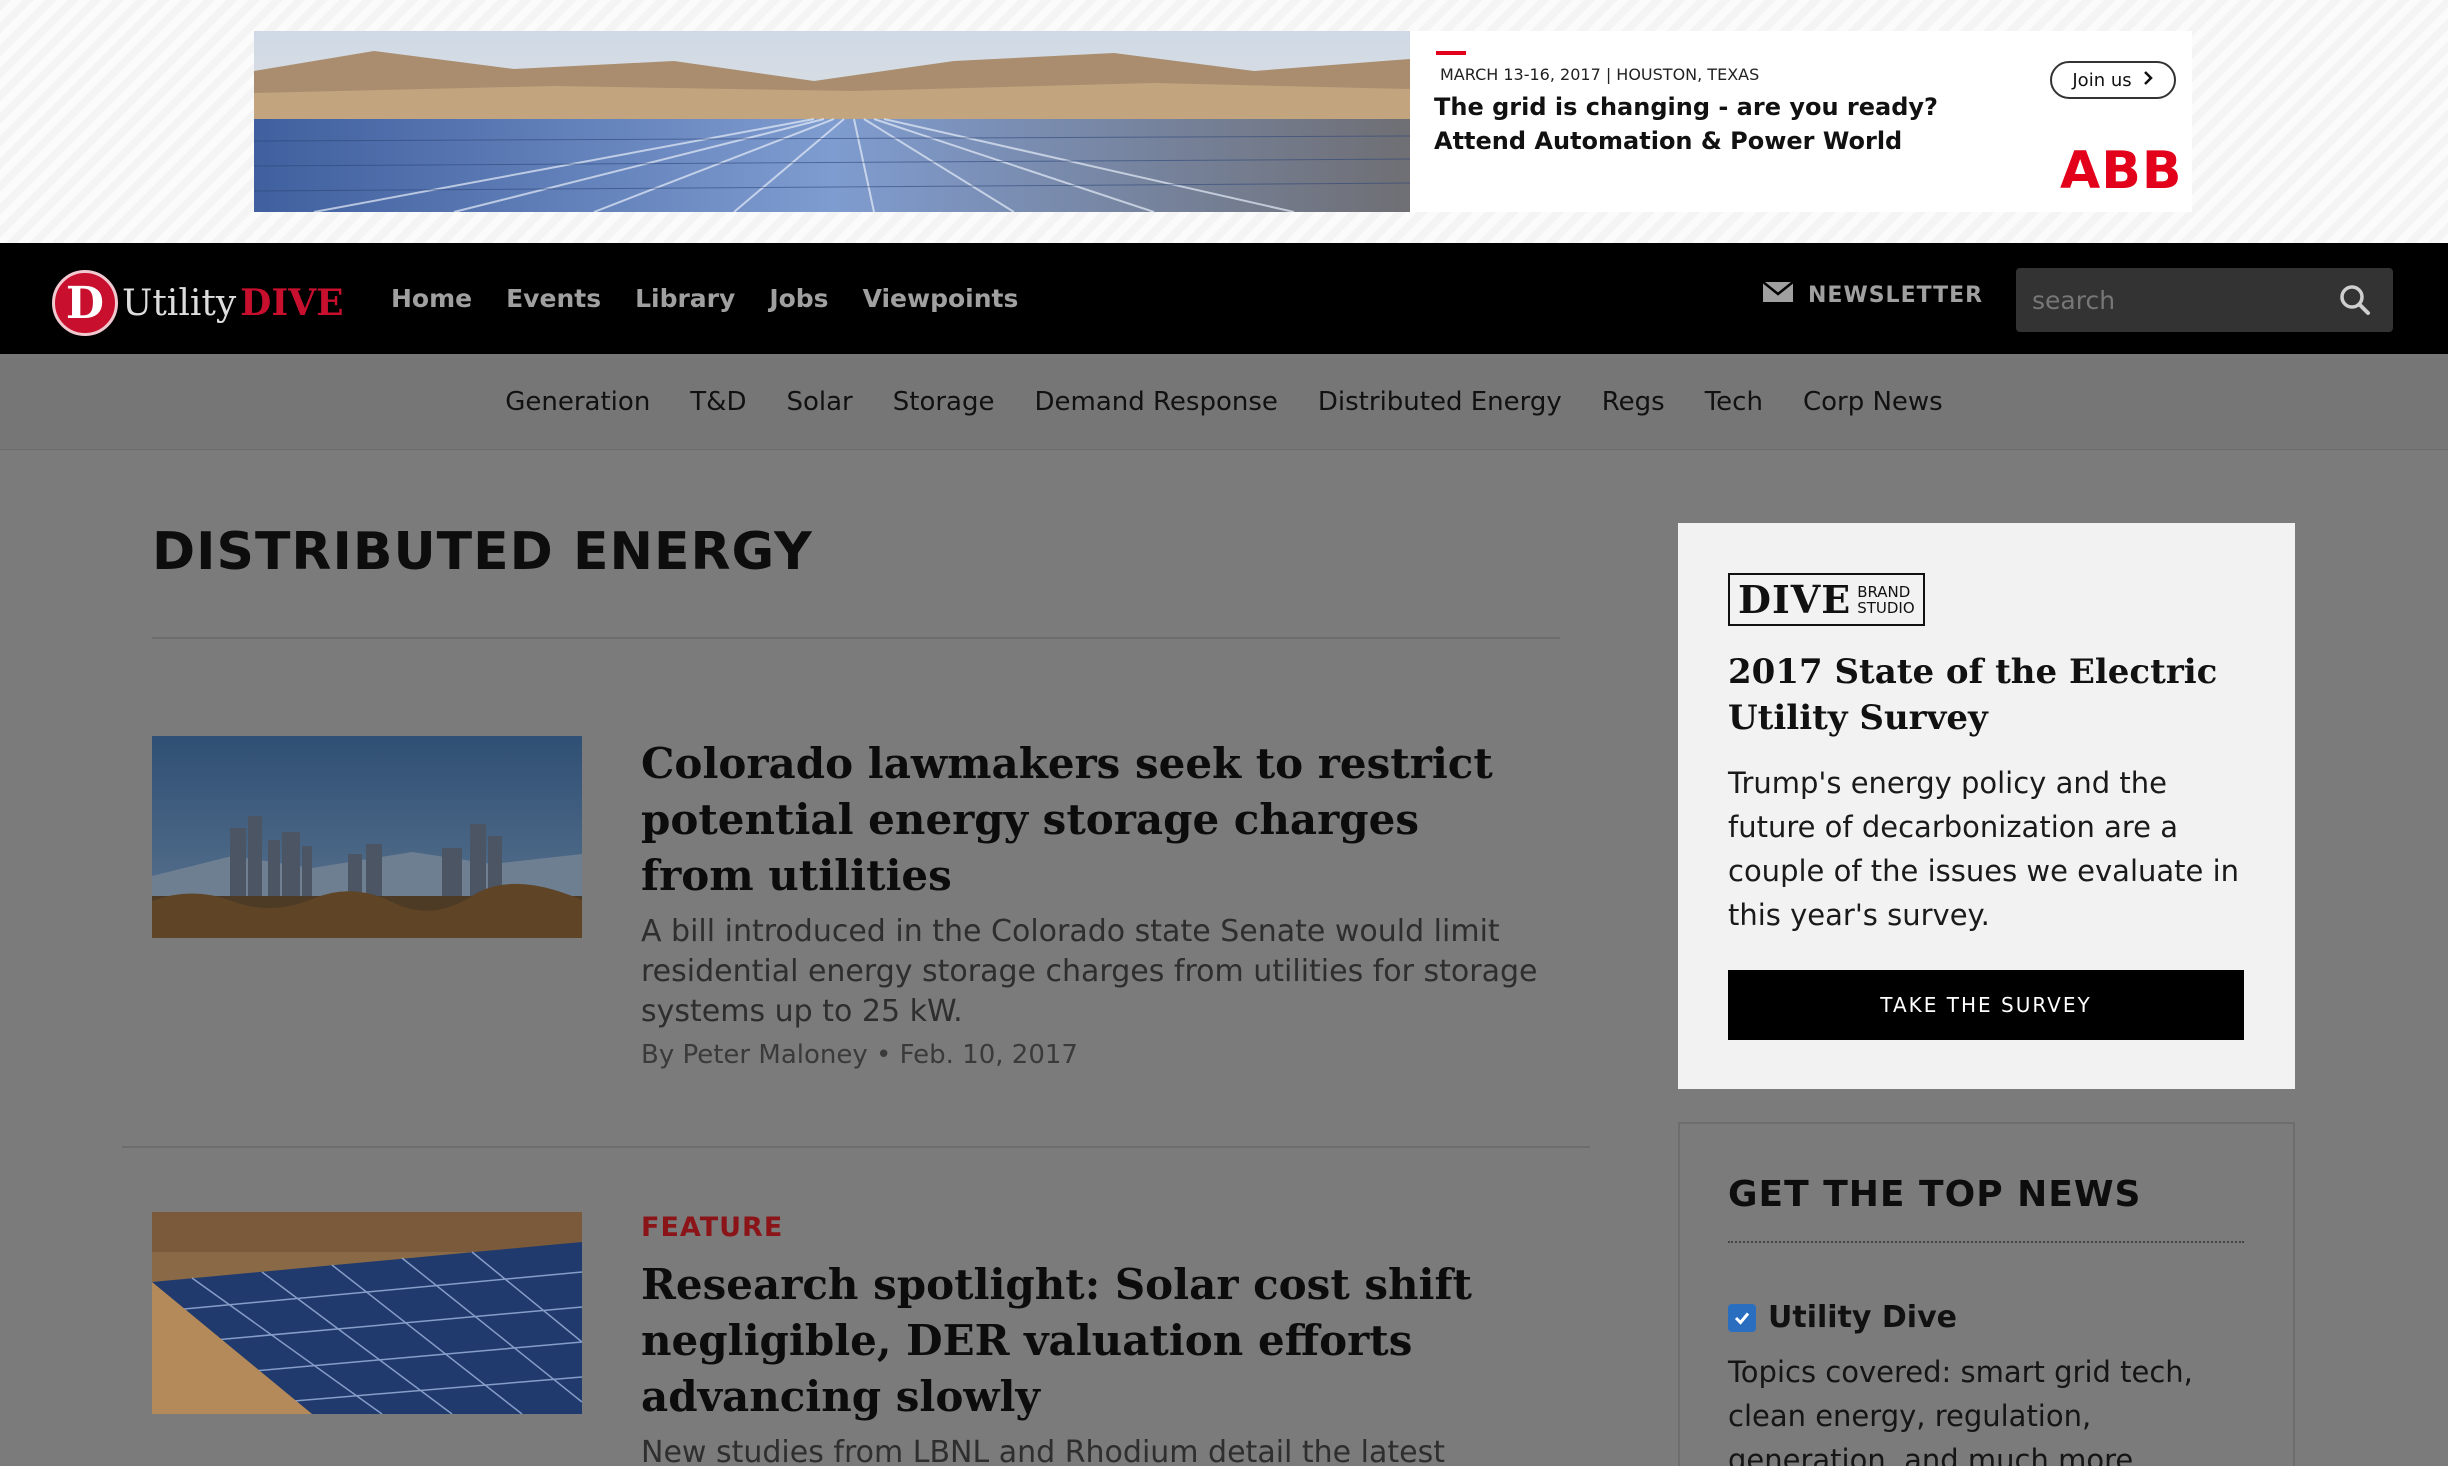  Describe the element at coordinates (2148, 80) in the screenshot. I see `chevron-right-icon` at that location.